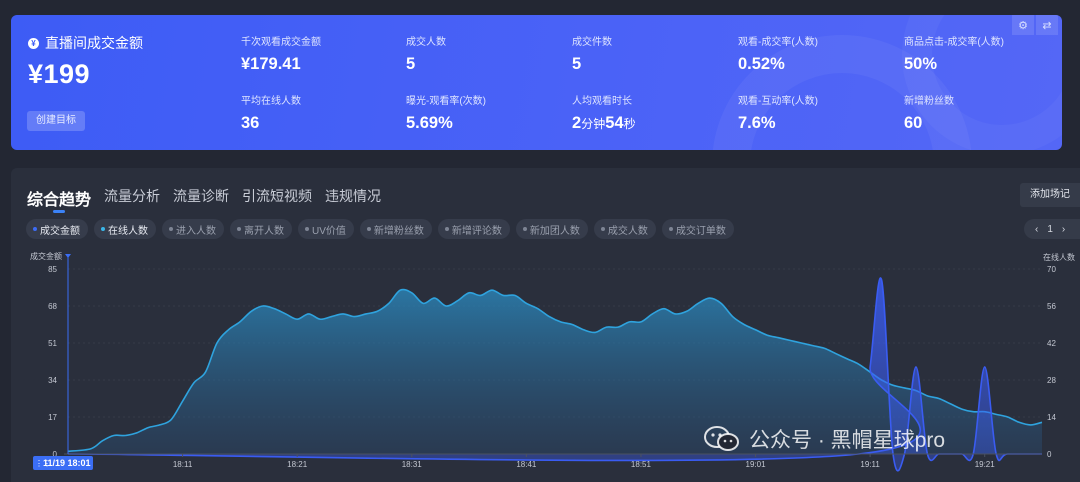 This screenshot has width=1080, height=482. Describe the element at coordinates (52, 343) in the screenshot. I see `y-left-tick-label: 51` at that location.